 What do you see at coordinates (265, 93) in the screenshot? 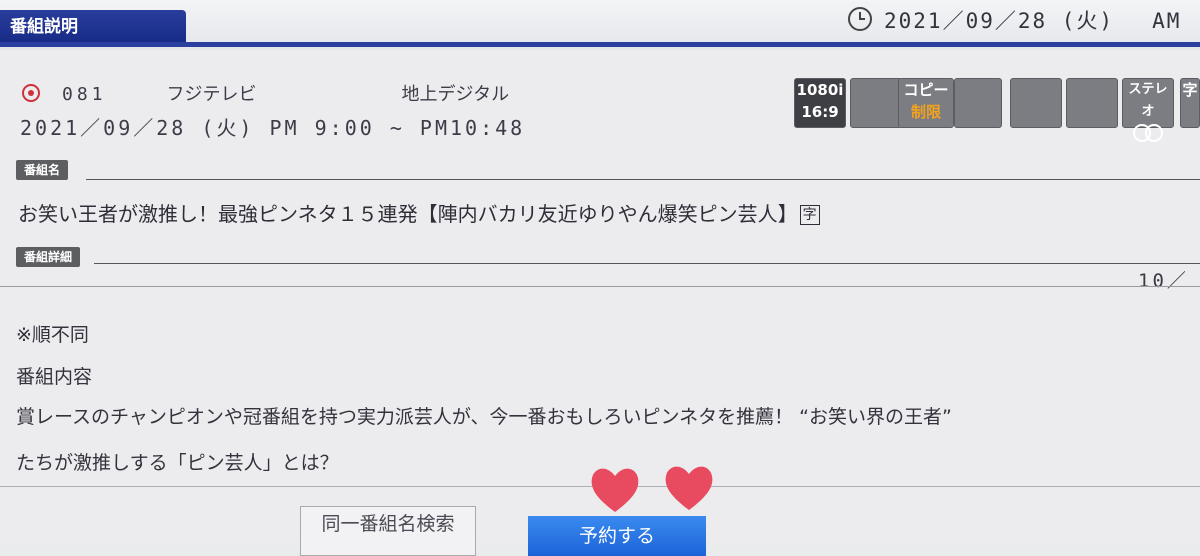
I see `channel-row: 081 フジテレビ 地上デジタル` at bounding box center [265, 93].